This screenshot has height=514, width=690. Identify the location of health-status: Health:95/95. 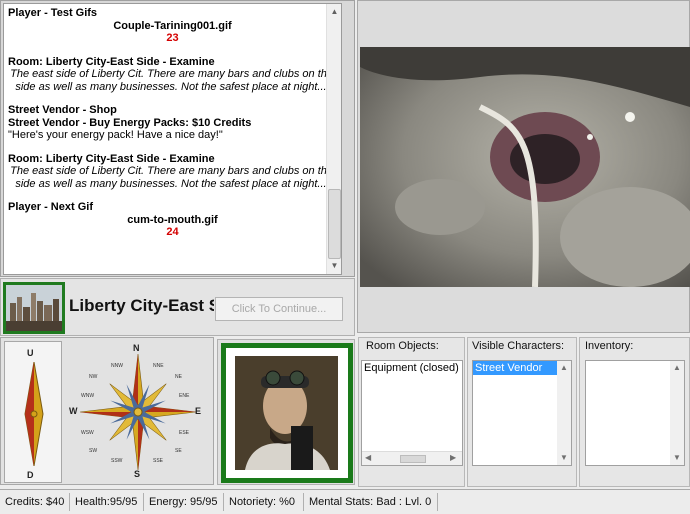
(107, 502).